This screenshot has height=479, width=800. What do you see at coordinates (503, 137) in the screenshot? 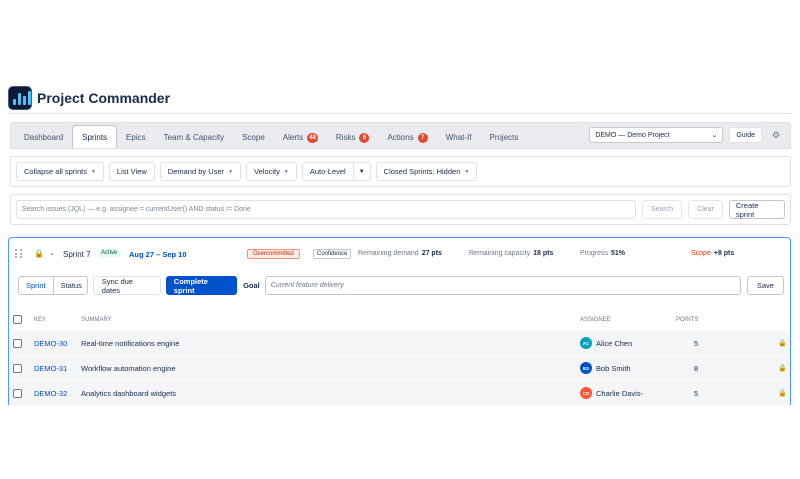
I see `tab-projects: Projects` at bounding box center [503, 137].